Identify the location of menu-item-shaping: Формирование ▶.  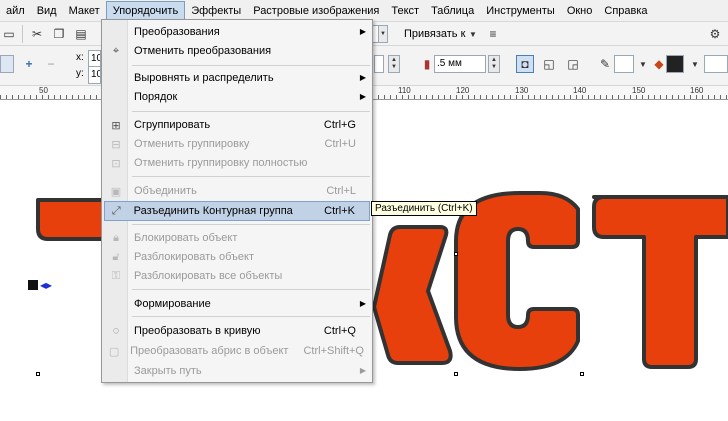
(237, 304).